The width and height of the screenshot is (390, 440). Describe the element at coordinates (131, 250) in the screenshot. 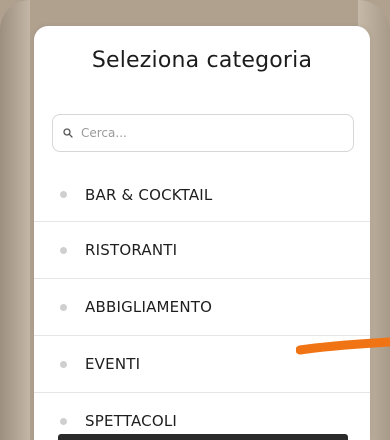

I see `category-label: RISTORANTI` at that location.